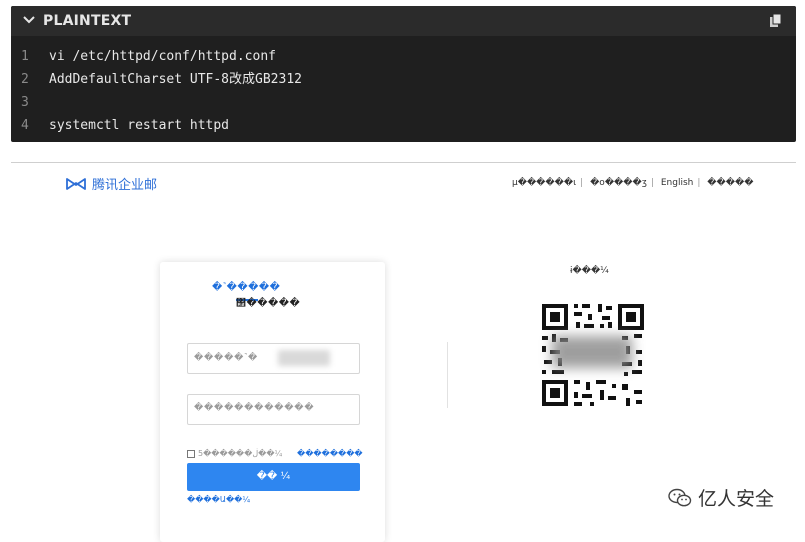 This screenshot has height=542, width=805. Describe the element at coordinates (592, 352) in the screenshot. I see `qr-redaction` at that location.